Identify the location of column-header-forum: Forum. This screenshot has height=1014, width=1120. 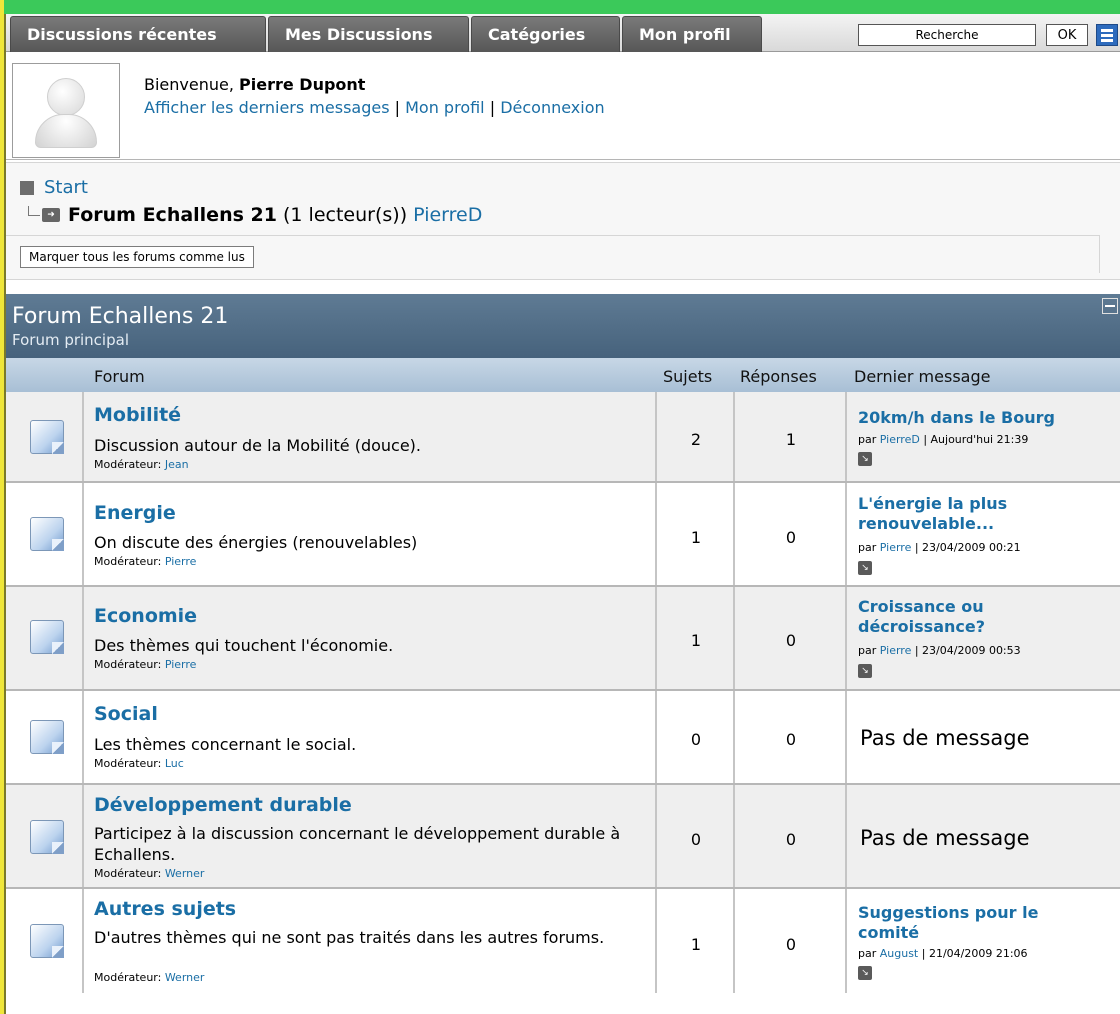
(119, 376).